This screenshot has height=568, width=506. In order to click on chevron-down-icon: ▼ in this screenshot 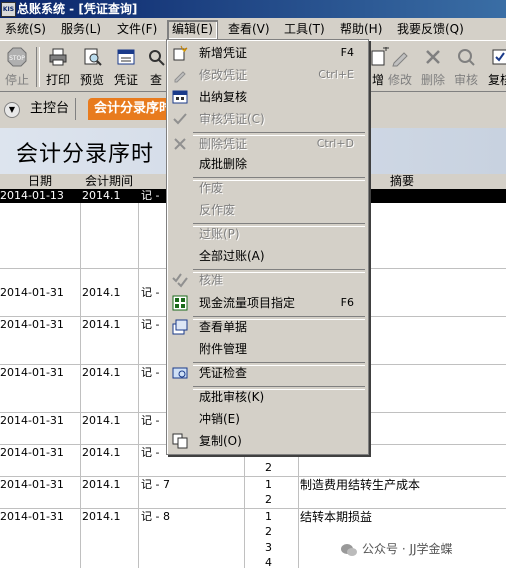, I will do `click(12, 110)`.